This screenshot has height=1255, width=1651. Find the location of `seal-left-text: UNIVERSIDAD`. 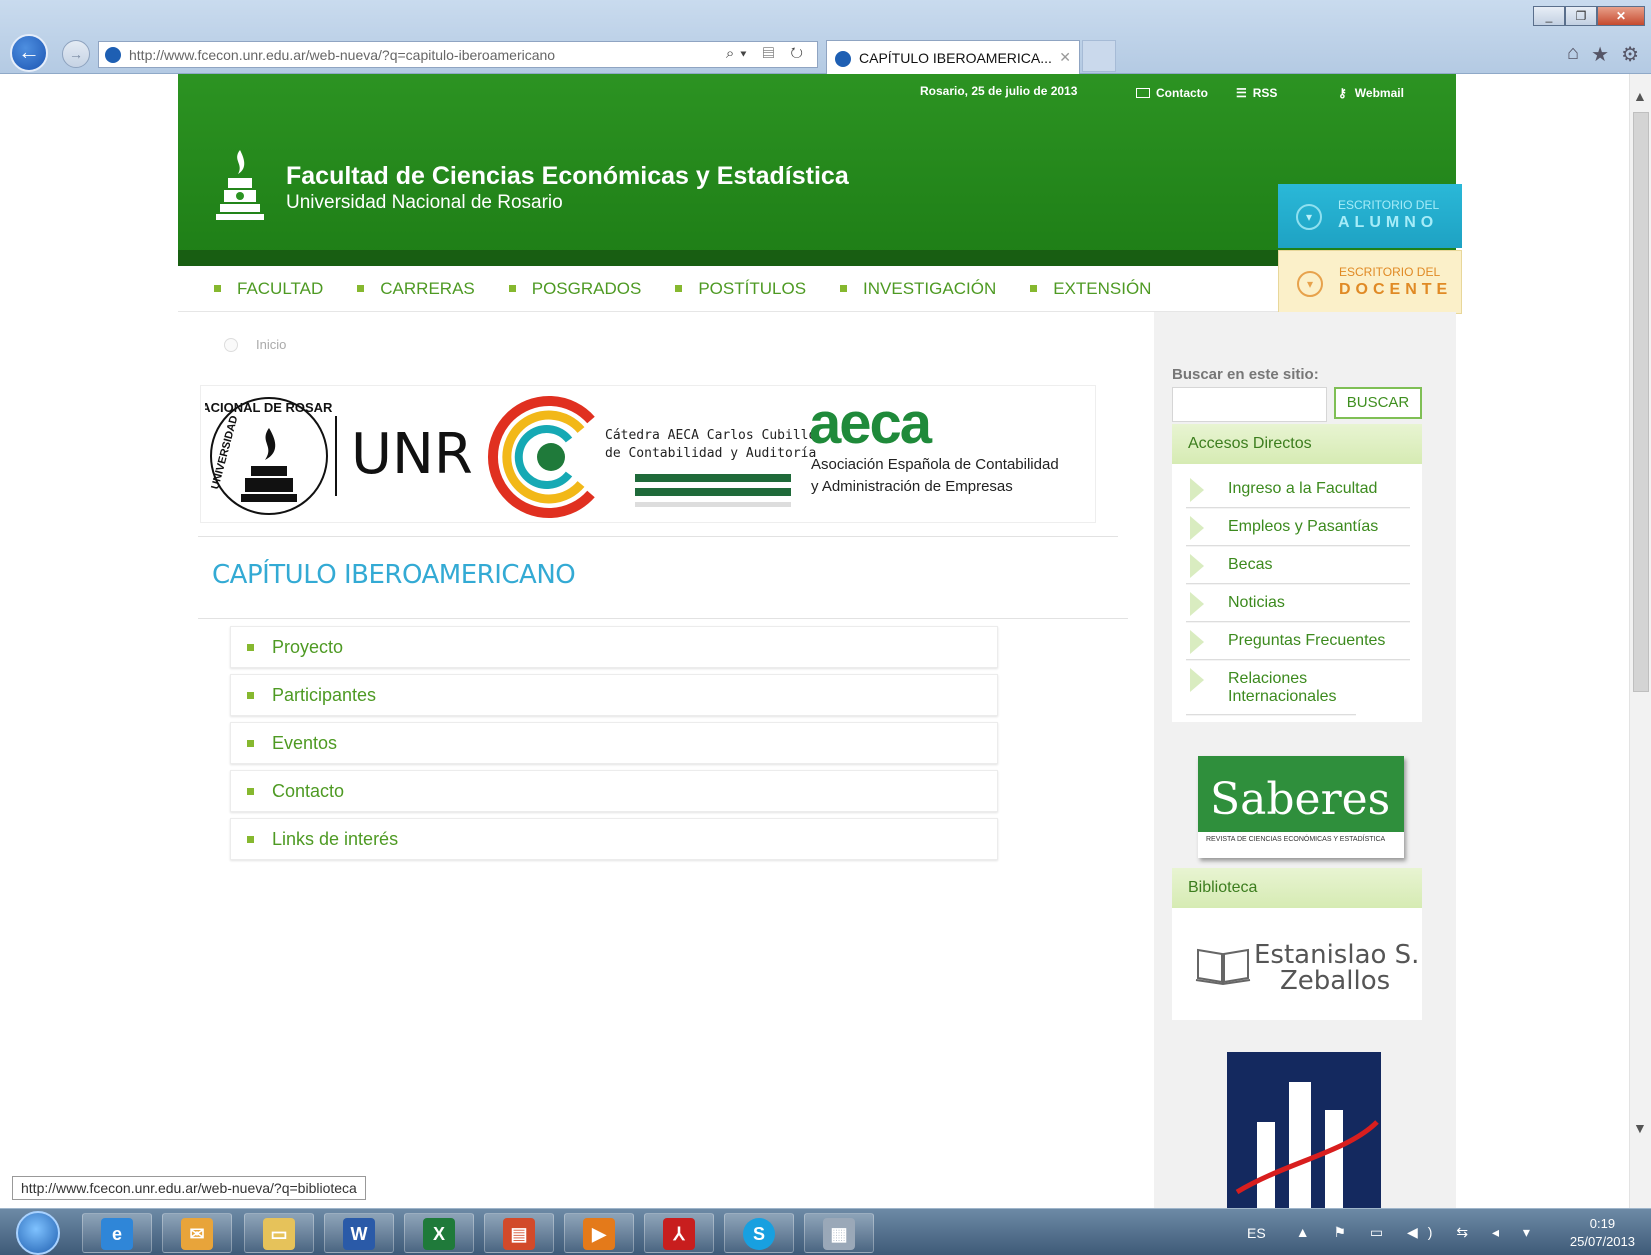

seal-left-text: UNIVERSIDAD is located at coordinates (224, 452).